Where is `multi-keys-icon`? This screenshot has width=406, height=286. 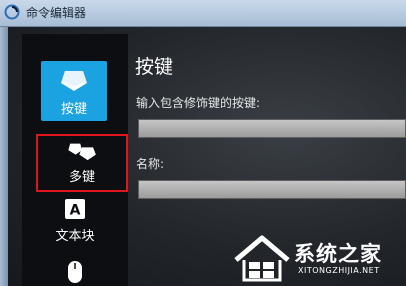 multi-keys-icon is located at coordinates (82, 152).